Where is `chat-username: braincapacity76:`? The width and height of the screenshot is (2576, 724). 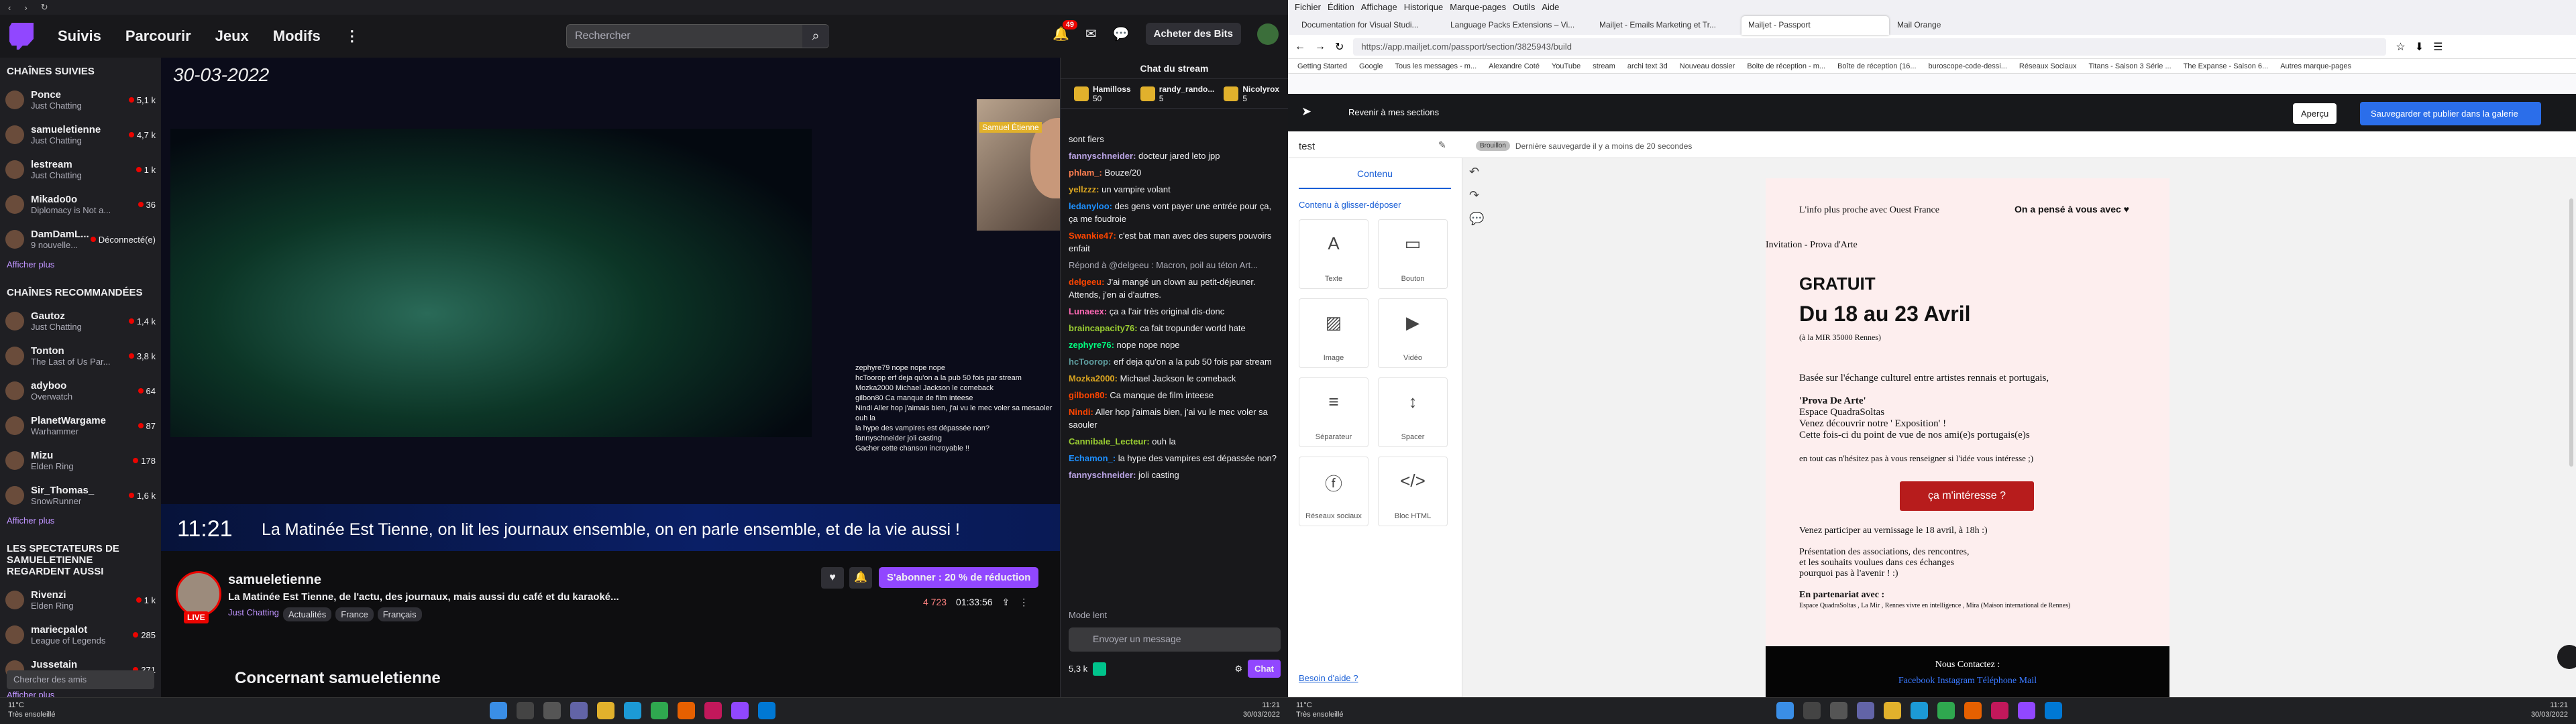
chat-username: braincapacity76: is located at coordinates (1103, 328).